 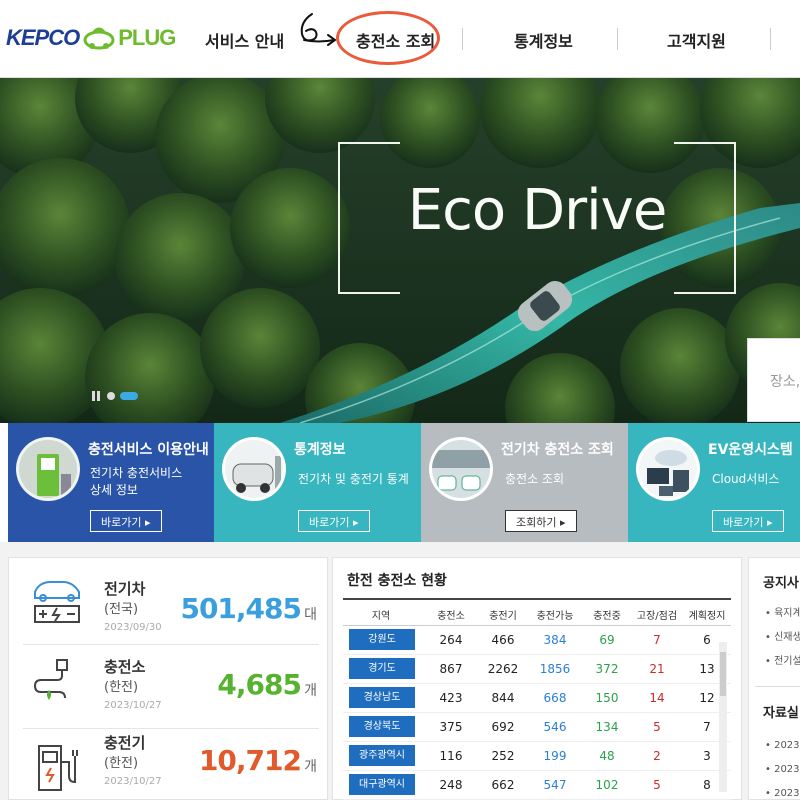 I want to click on stat-value: 10,712, so click(x=250, y=760).